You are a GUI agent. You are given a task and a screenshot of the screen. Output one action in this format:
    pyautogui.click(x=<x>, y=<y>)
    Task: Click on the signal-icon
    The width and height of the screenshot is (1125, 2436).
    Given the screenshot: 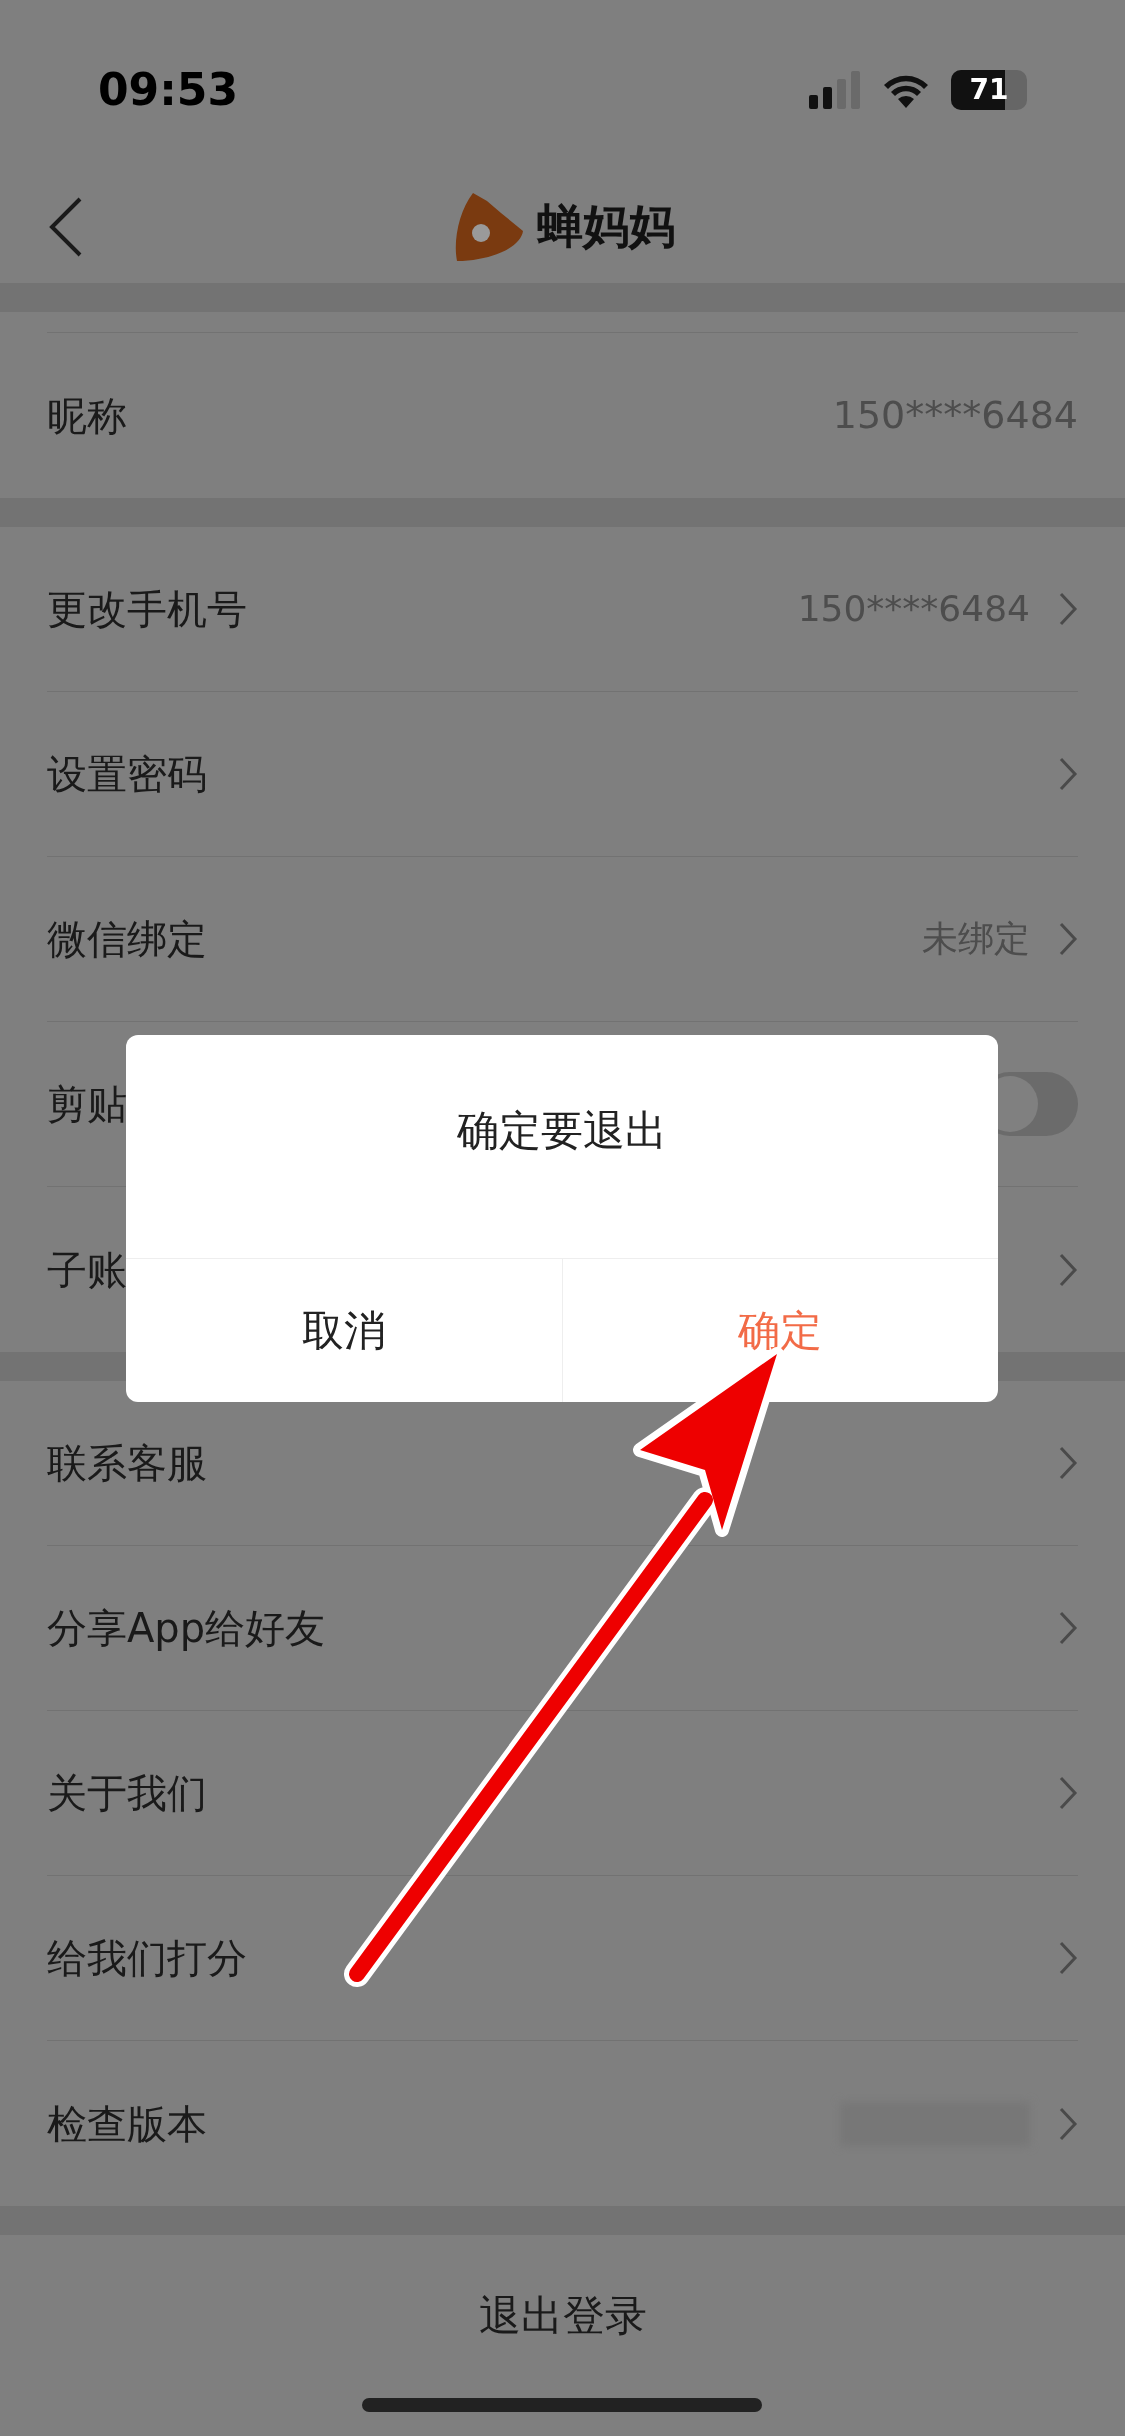 What is the action you would take?
    pyautogui.click(x=835, y=90)
    